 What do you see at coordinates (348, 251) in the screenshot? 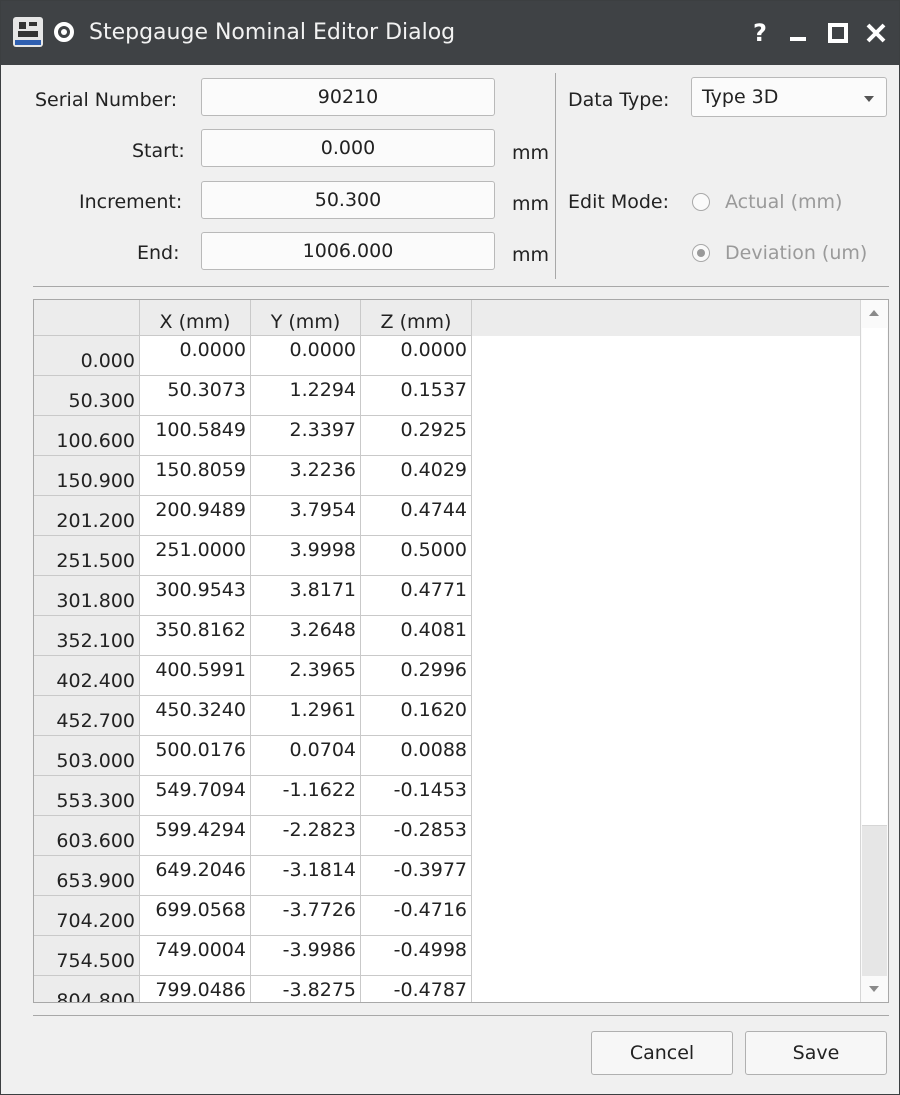
I see `end-field: 1006.000` at bounding box center [348, 251].